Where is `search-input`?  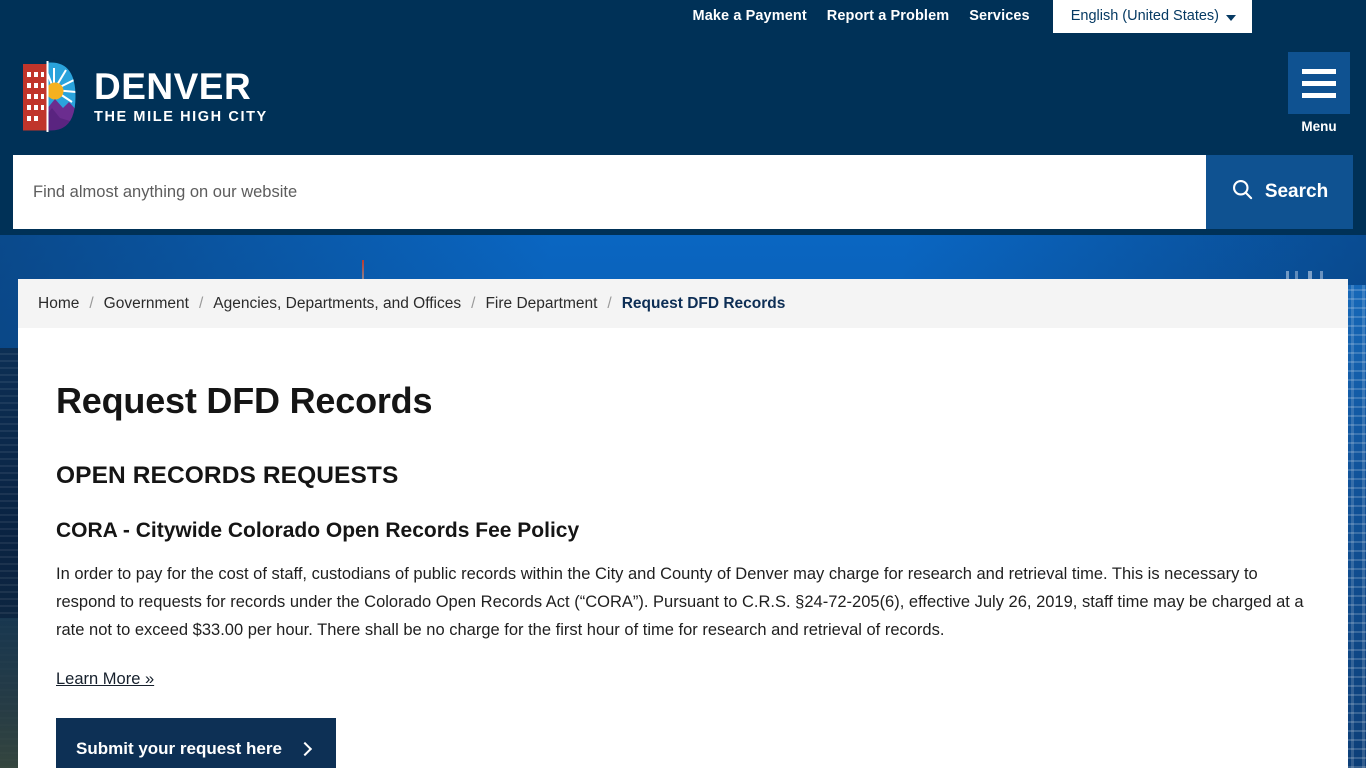
search-input is located at coordinates (609, 192).